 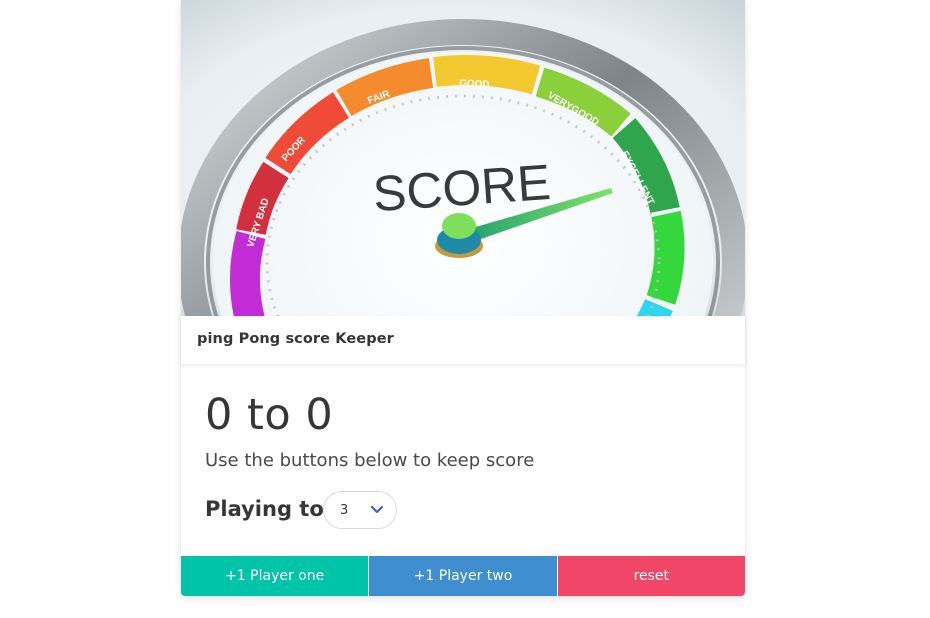 I want to click on score-display: 0 to 0, so click(x=269, y=415).